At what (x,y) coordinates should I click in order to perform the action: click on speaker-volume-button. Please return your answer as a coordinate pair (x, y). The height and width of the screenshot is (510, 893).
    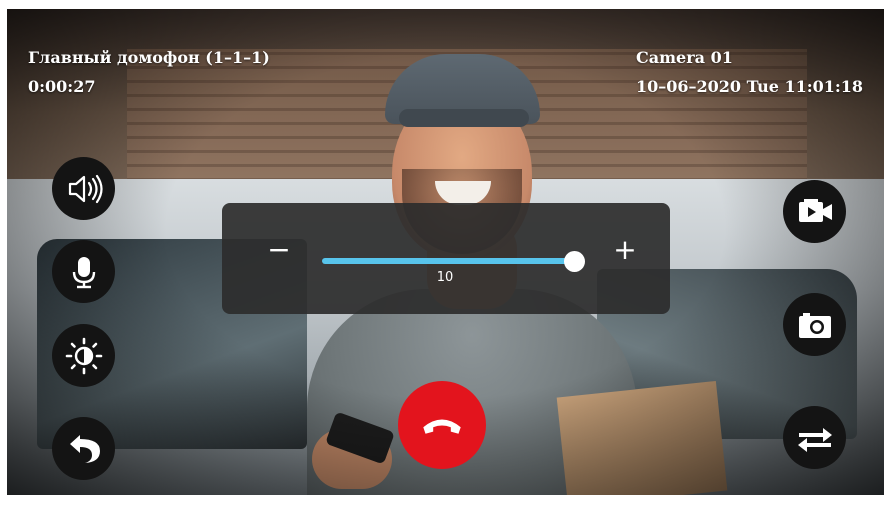
    Looking at the image, I should click on (83, 188).